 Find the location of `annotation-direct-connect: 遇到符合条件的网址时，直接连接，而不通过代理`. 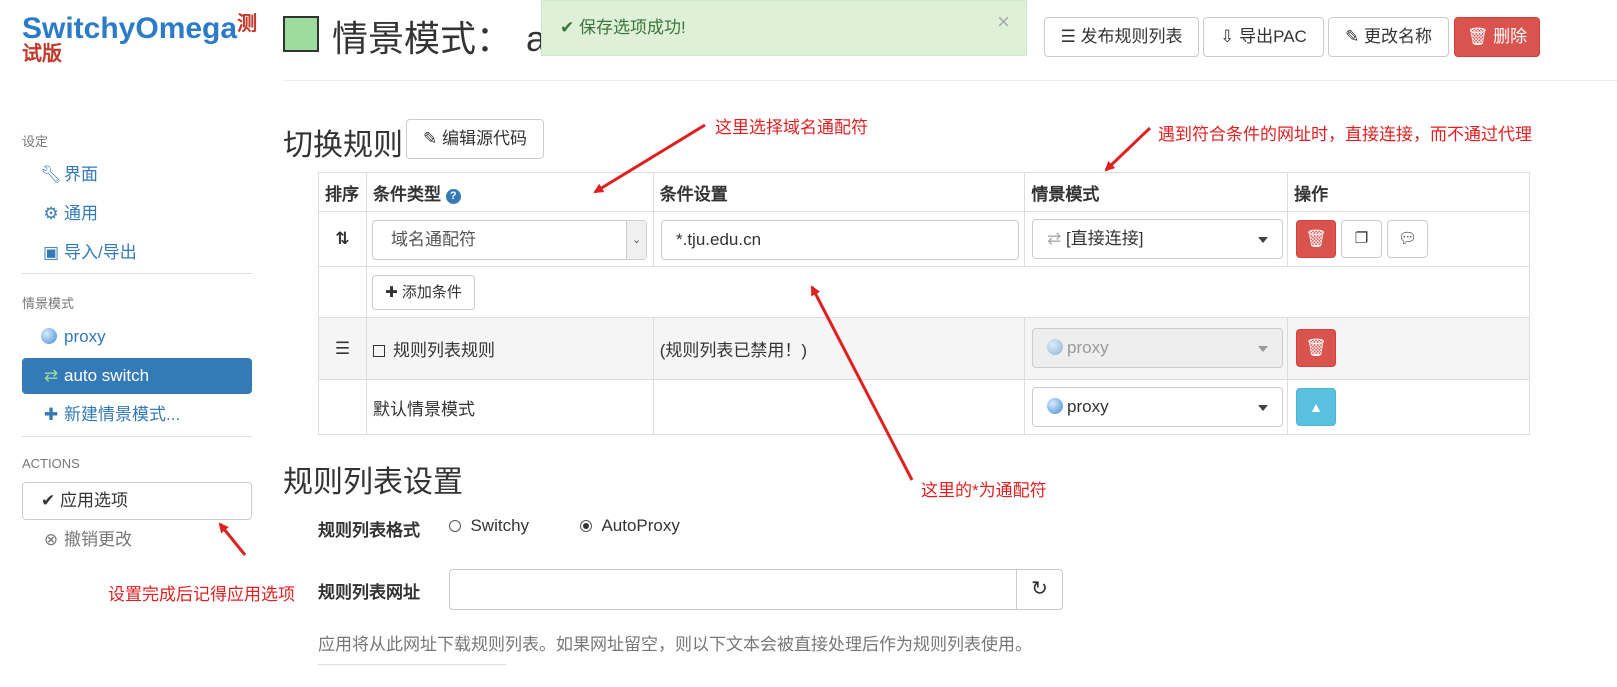

annotation-direct-connect: 遇到符合条件的网址时，直接连接，而不通过代理 is located at coordinates (1345, 134).